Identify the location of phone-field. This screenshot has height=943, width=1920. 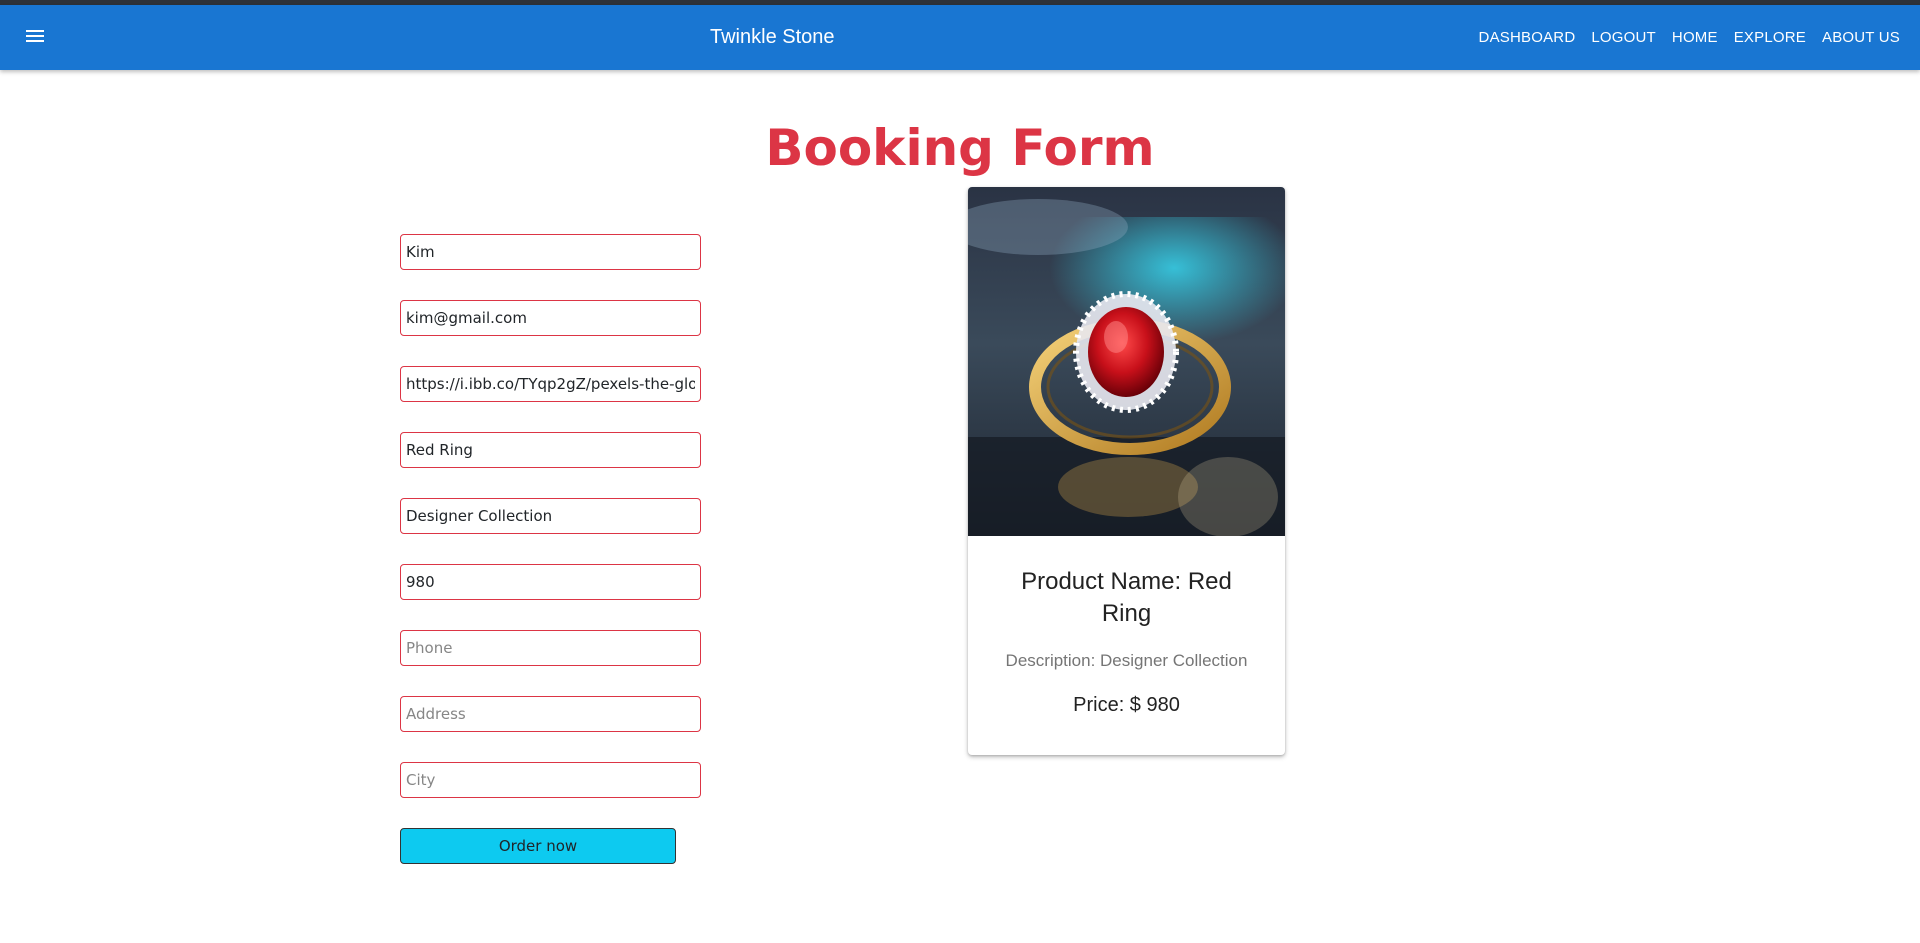
(550, 648).